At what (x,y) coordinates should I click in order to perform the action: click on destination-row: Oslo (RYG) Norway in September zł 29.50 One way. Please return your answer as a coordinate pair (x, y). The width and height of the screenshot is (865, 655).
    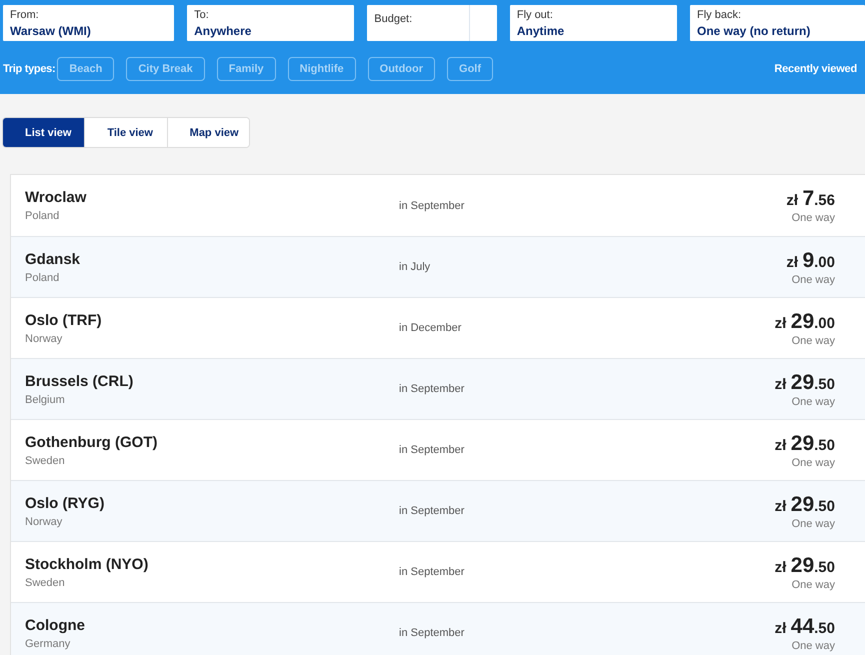
    Looking at the image, I should click on (438, 510).